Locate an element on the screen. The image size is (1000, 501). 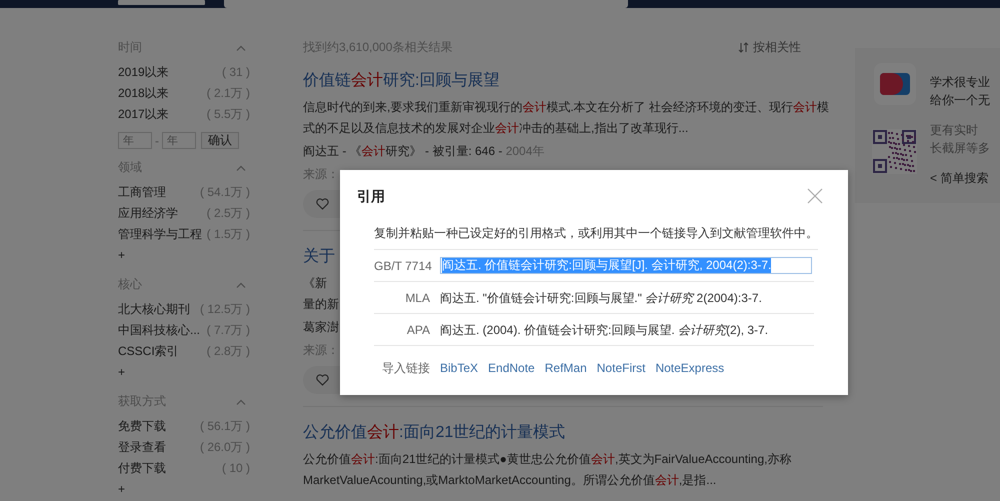
close-icon is located at coordinates (815, 196).